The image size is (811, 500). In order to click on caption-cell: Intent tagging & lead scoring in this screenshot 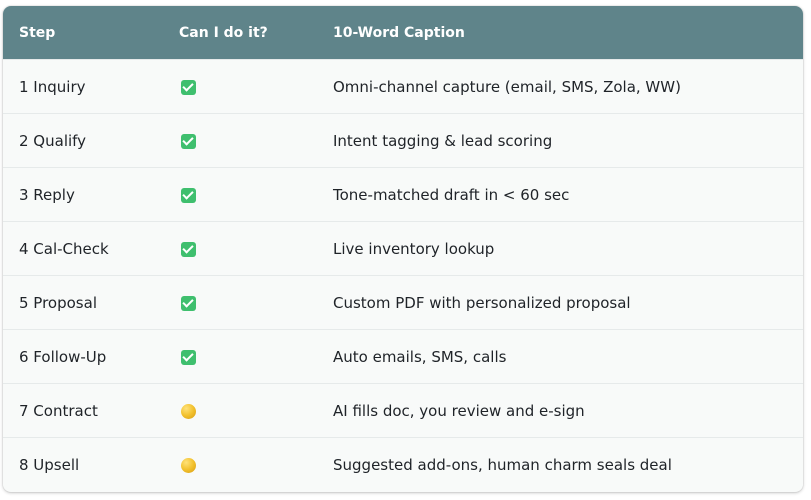, I will do `click(443, 140)`.